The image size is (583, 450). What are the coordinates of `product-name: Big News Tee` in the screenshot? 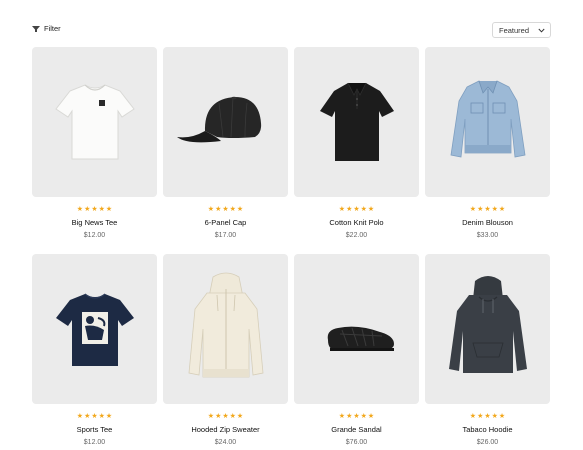 It's located at (94, 223).